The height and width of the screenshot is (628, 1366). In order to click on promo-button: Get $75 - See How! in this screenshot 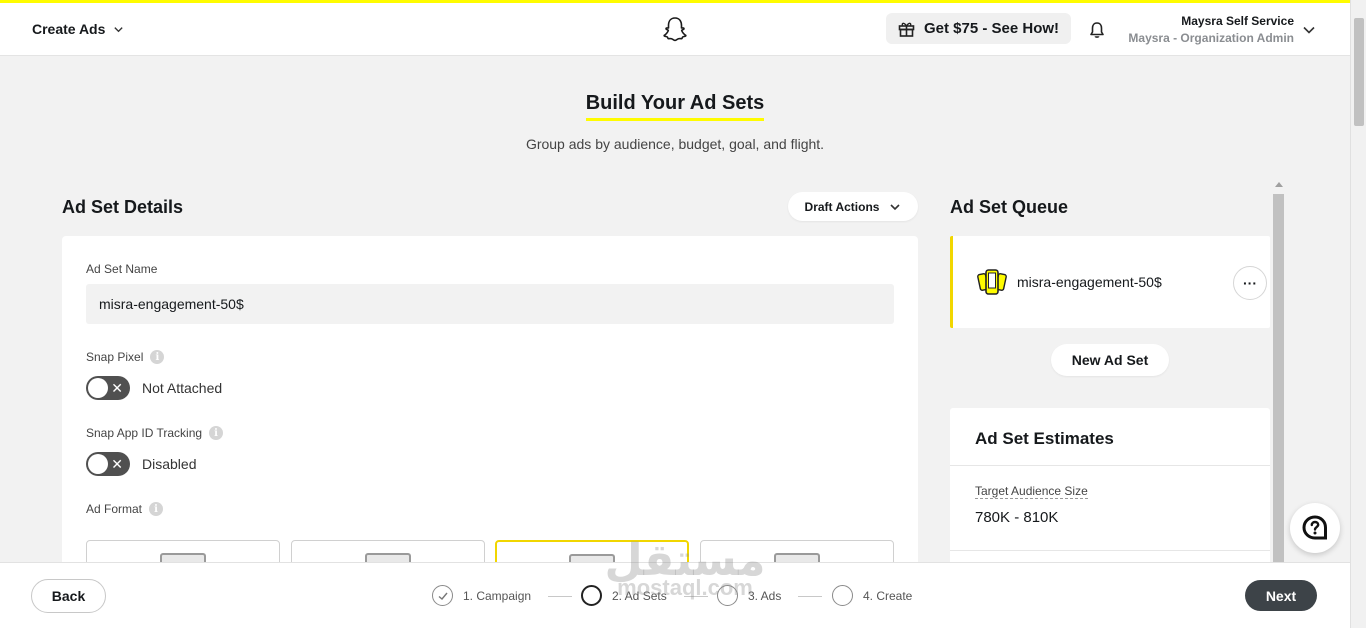, I will do `click(979, 28)`.